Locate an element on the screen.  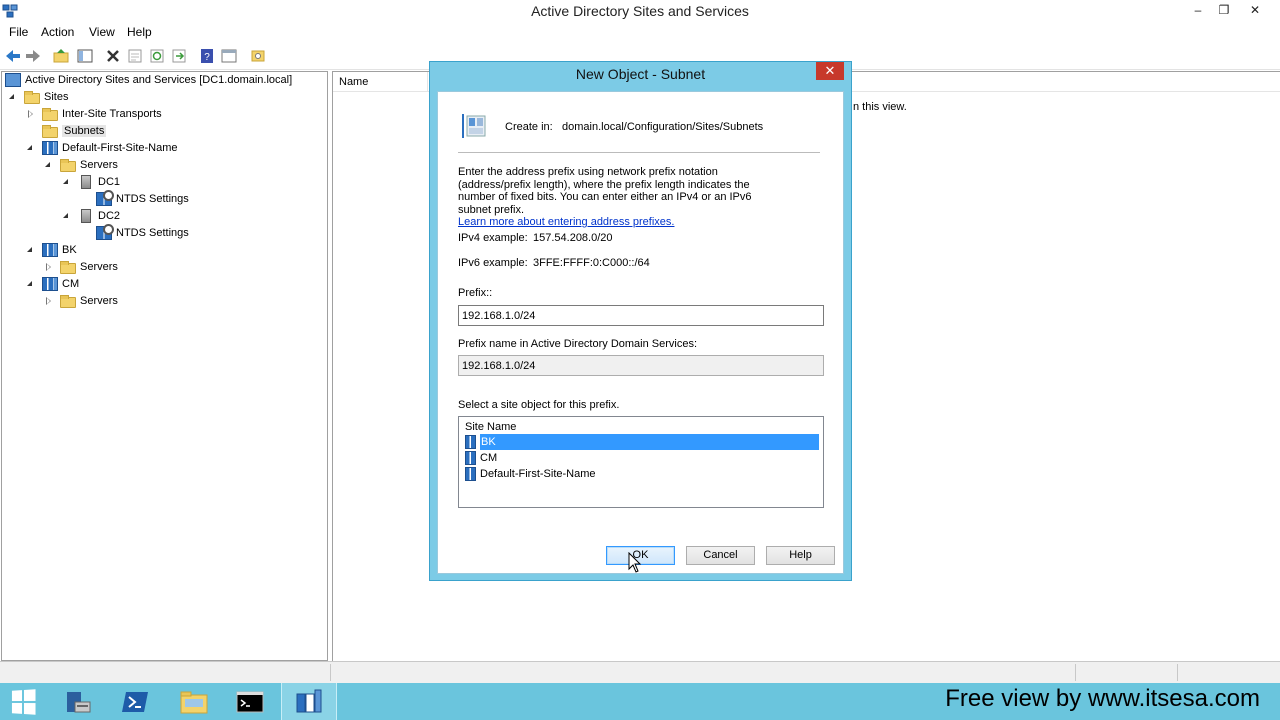
site-list-item-label: Default-First-Site-Name is located at coordinates (538, 474).